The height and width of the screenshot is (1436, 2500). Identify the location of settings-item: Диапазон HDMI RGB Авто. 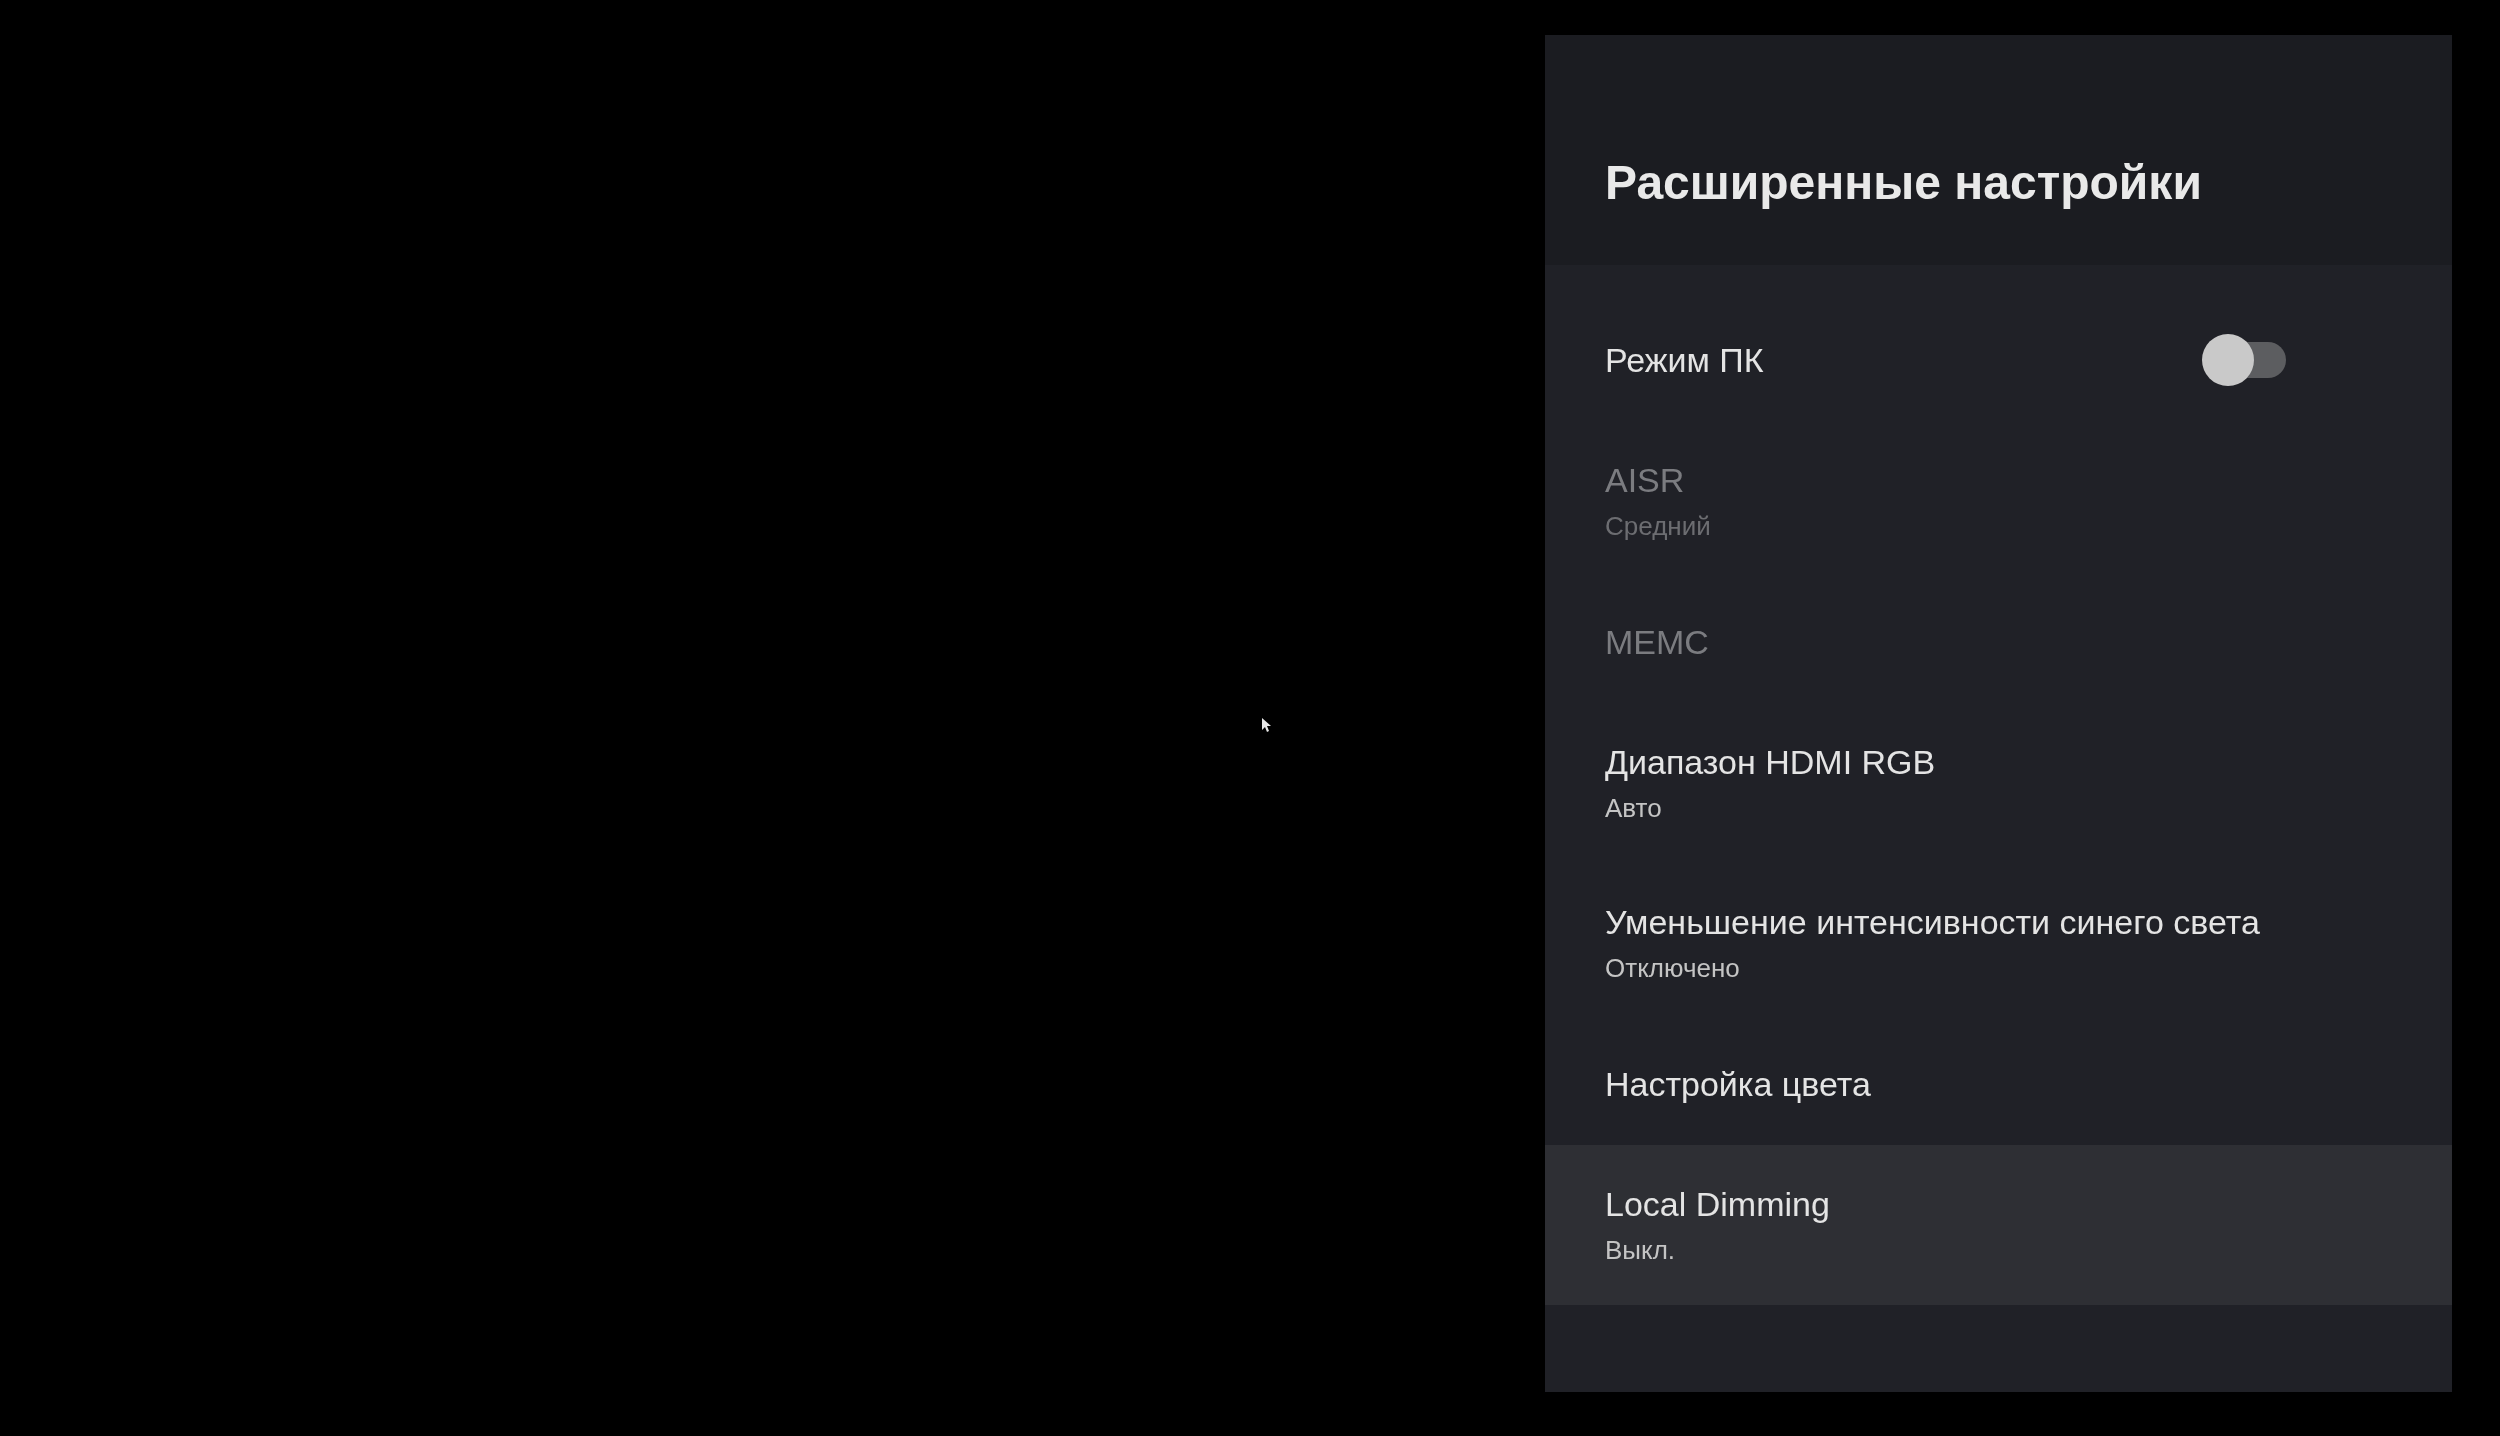
(1998, 783).